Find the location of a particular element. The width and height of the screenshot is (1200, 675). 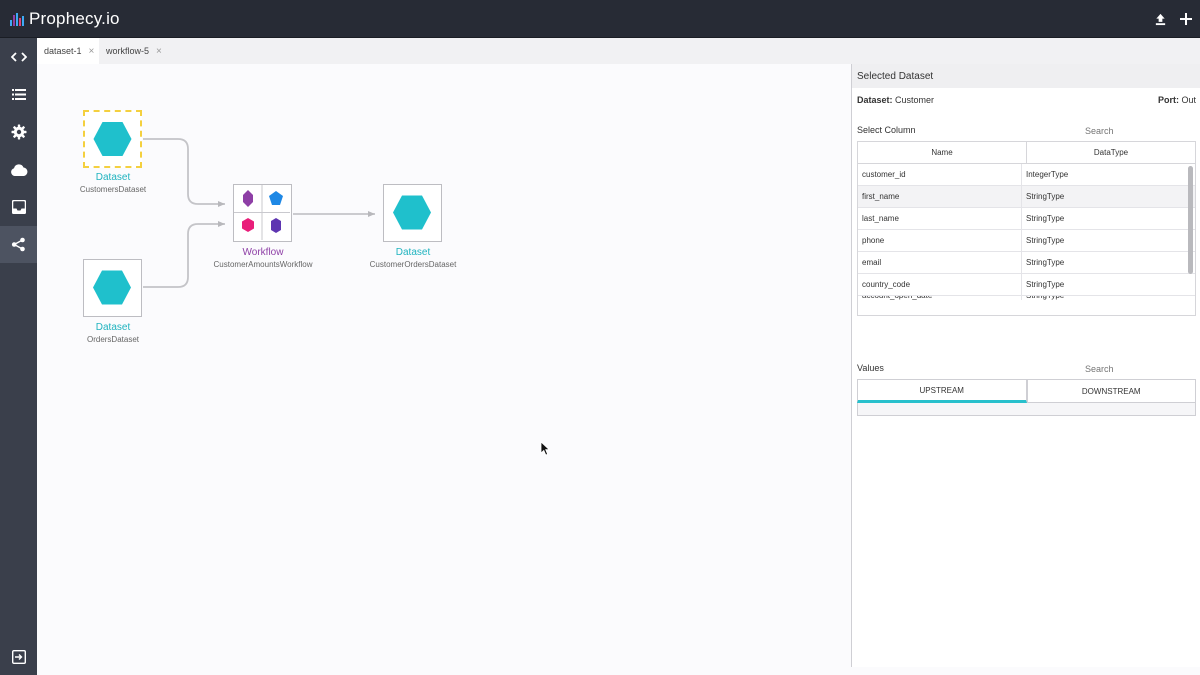

values-label: Values is located at coordinates (870, 368).